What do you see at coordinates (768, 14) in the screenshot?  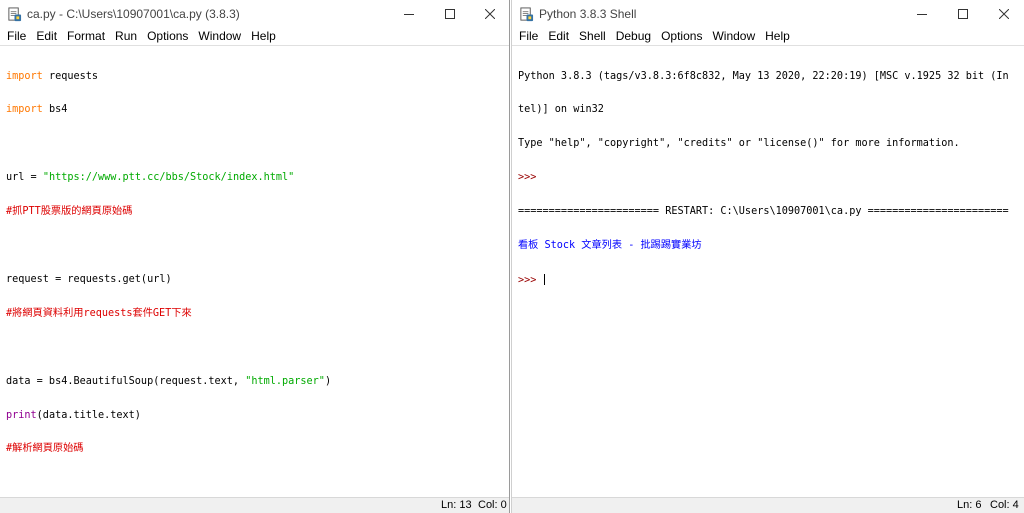 I see `shell-titlebar: Python 3.8.3 Shell` at bounding box center [768, 14].